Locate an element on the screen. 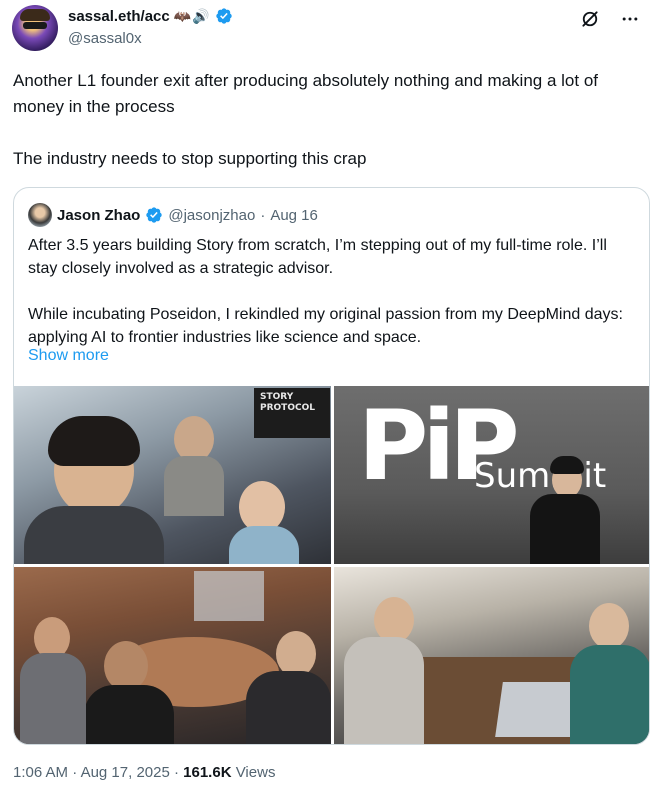  quoted-handle: @jasonjzhao is located at coordinates (211, 215).